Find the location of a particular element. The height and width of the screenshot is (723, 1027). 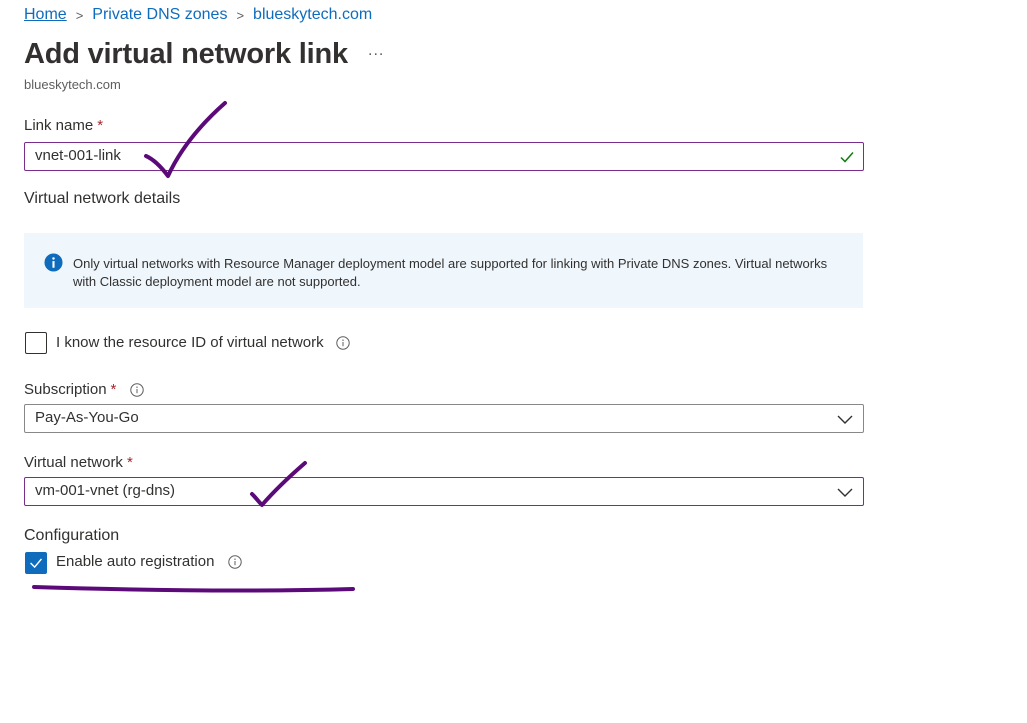

link-name-label-text: Link name is located at coordinates (59, 125).